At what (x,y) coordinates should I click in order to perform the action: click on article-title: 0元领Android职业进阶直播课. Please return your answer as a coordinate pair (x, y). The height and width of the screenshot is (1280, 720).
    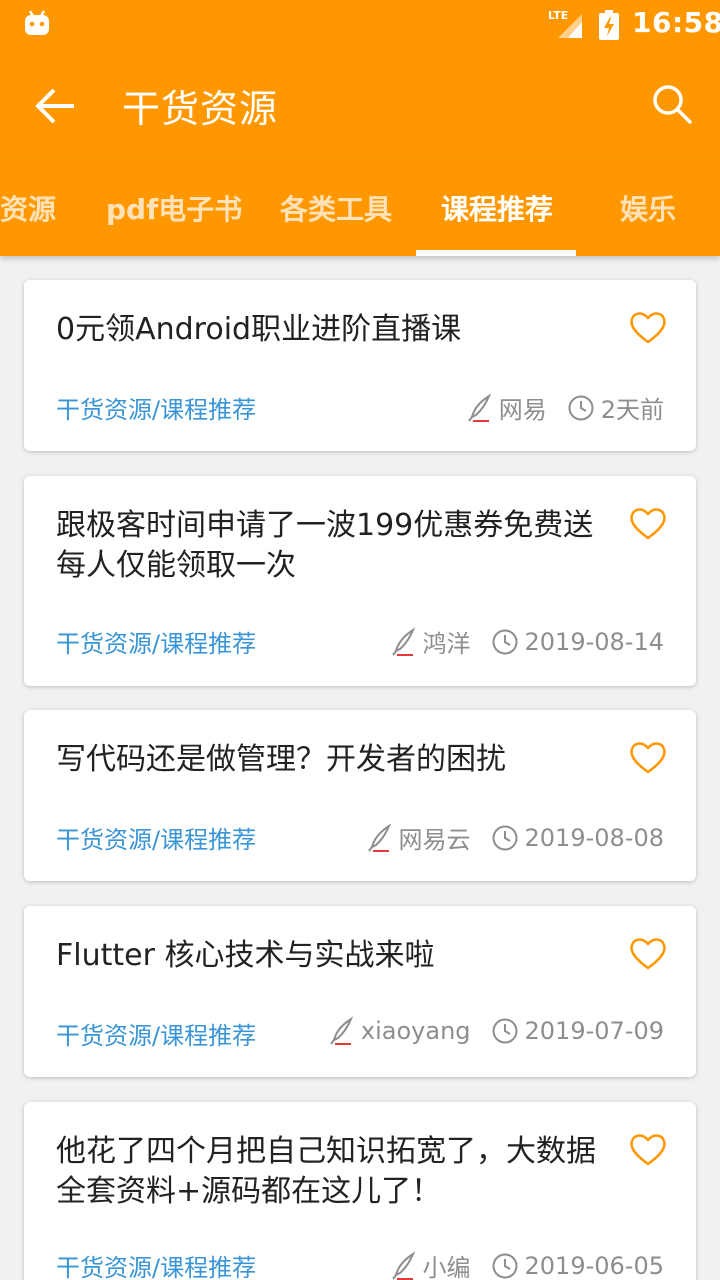
    Looking at the image, I should click on (331, 330).